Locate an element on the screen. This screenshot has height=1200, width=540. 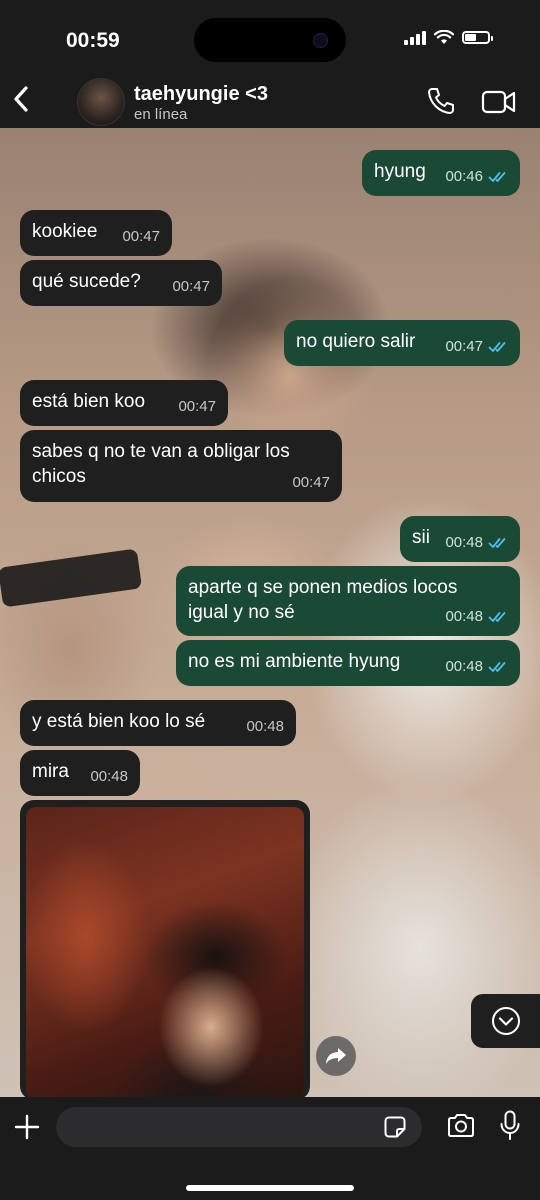
battery-icon is located at coordinates (477, 37).